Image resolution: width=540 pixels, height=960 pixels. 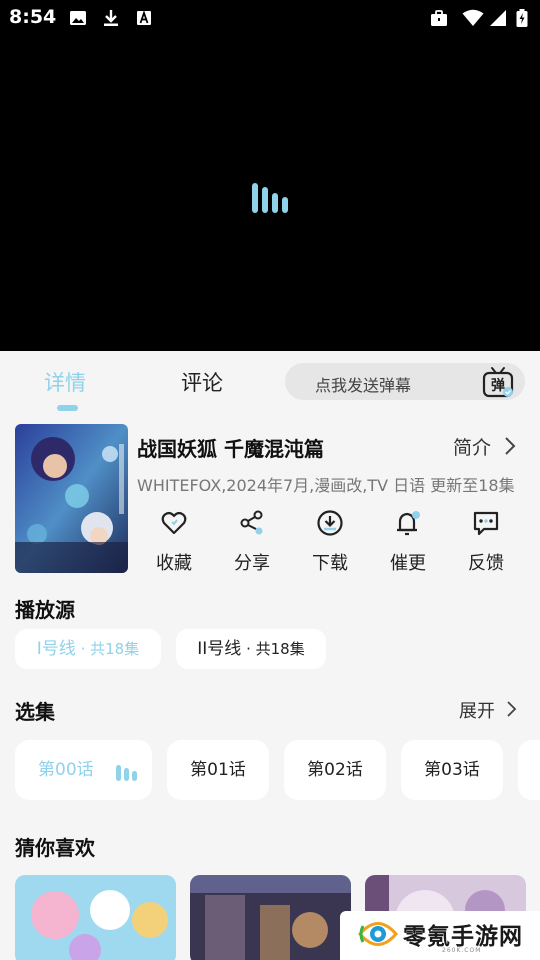 What do you see at coordinates (378, 934) in the screenshot?
I see `watermark-logo-icon` at bounding box center [378, 934].